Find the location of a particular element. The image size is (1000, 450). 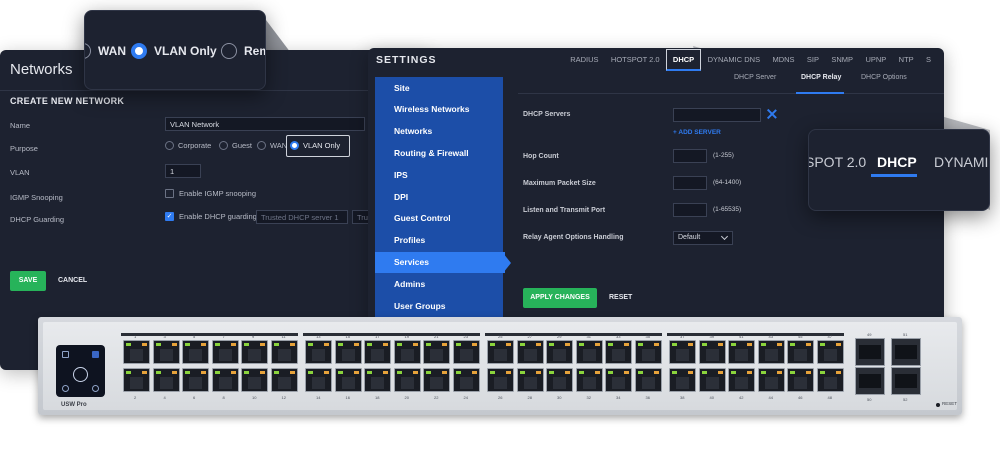

sidebar-item-admins: Admins is located at coordinates (439, 284).